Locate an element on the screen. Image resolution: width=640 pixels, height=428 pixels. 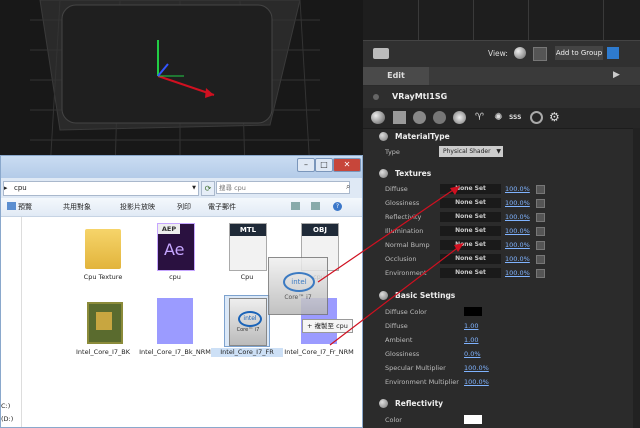
reflectivity-color-swatch is located at coordinates (473, 419).